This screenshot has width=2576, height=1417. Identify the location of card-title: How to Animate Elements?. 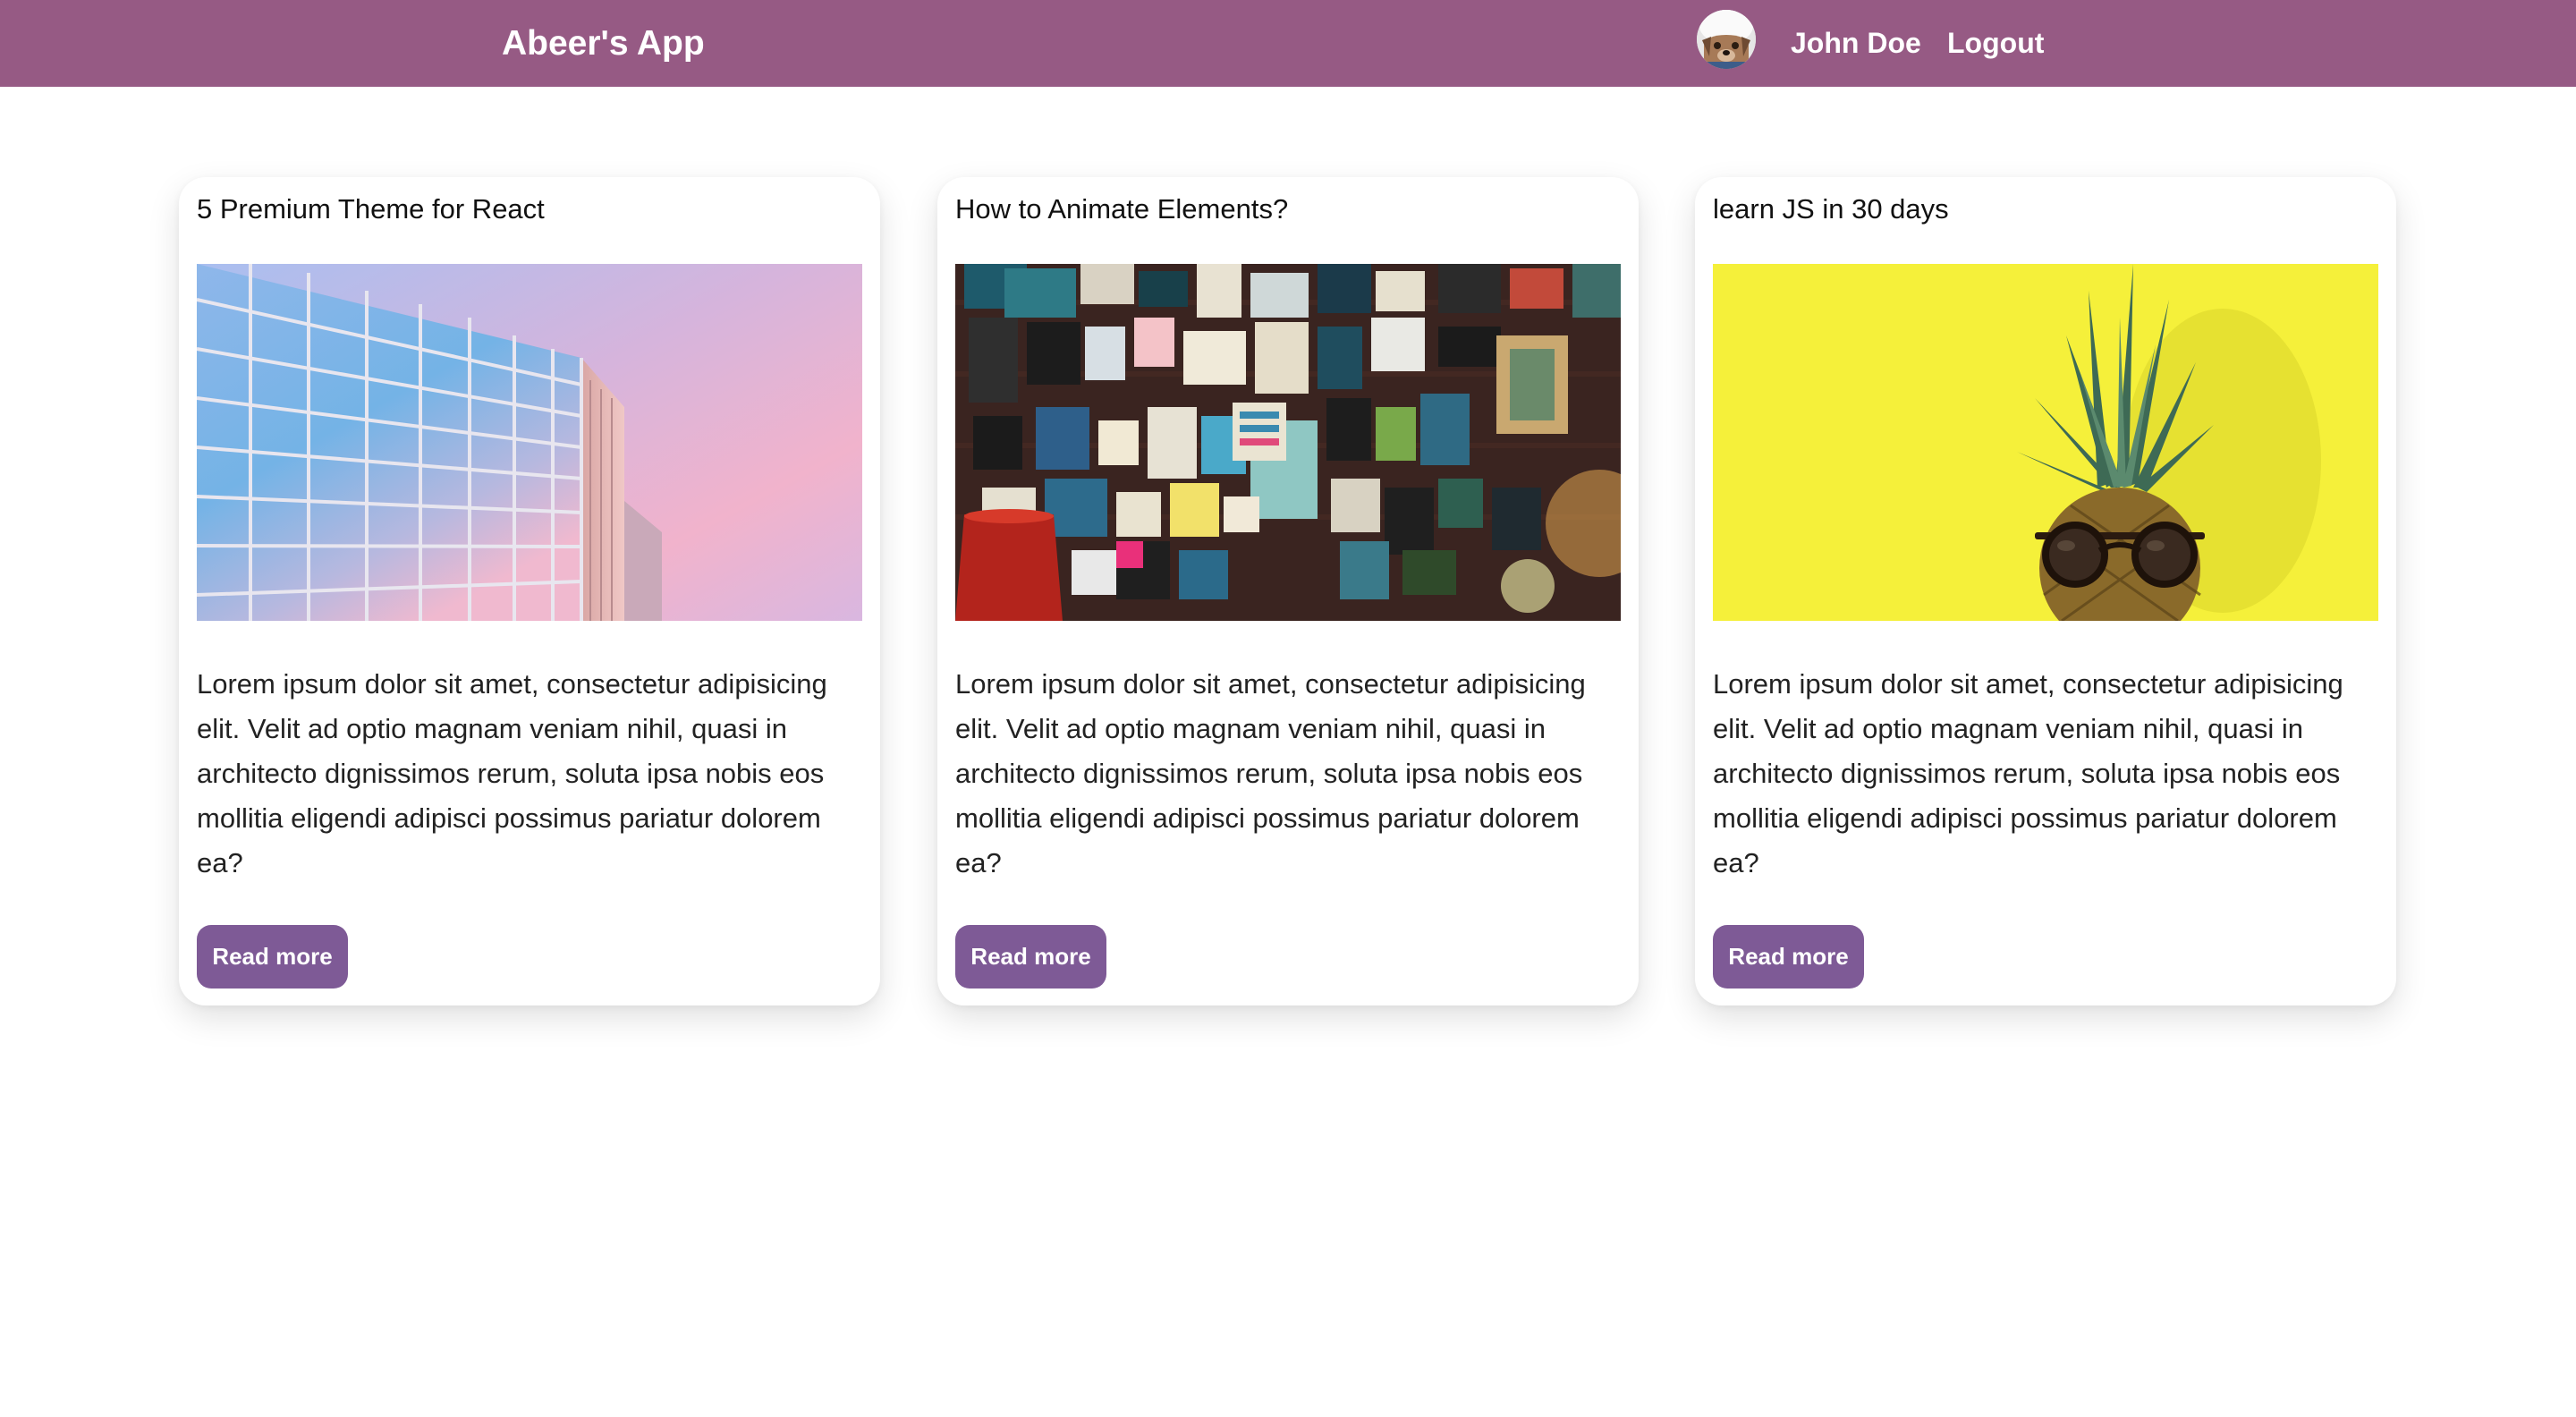
(1122, 209).